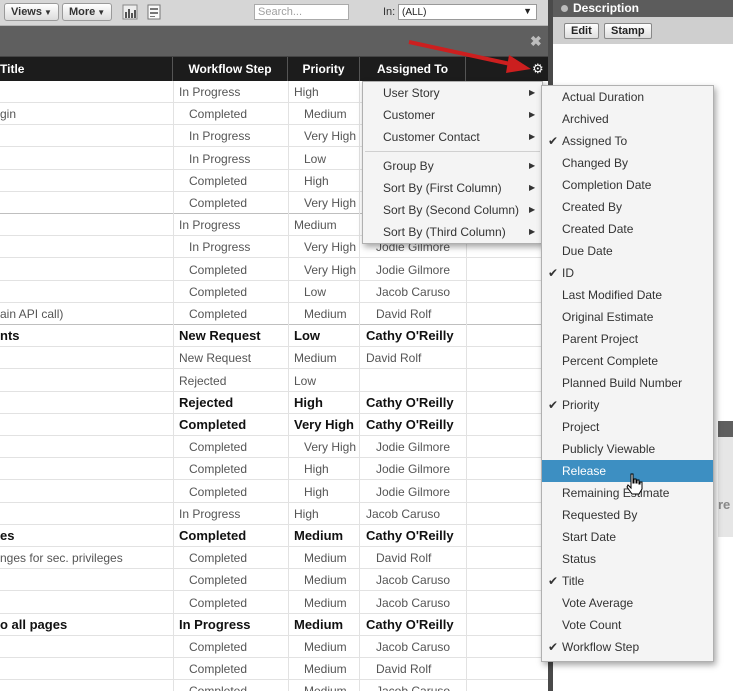 This screenshot has height=691, width=733. I want to click on report-icon, so click(154, 12).